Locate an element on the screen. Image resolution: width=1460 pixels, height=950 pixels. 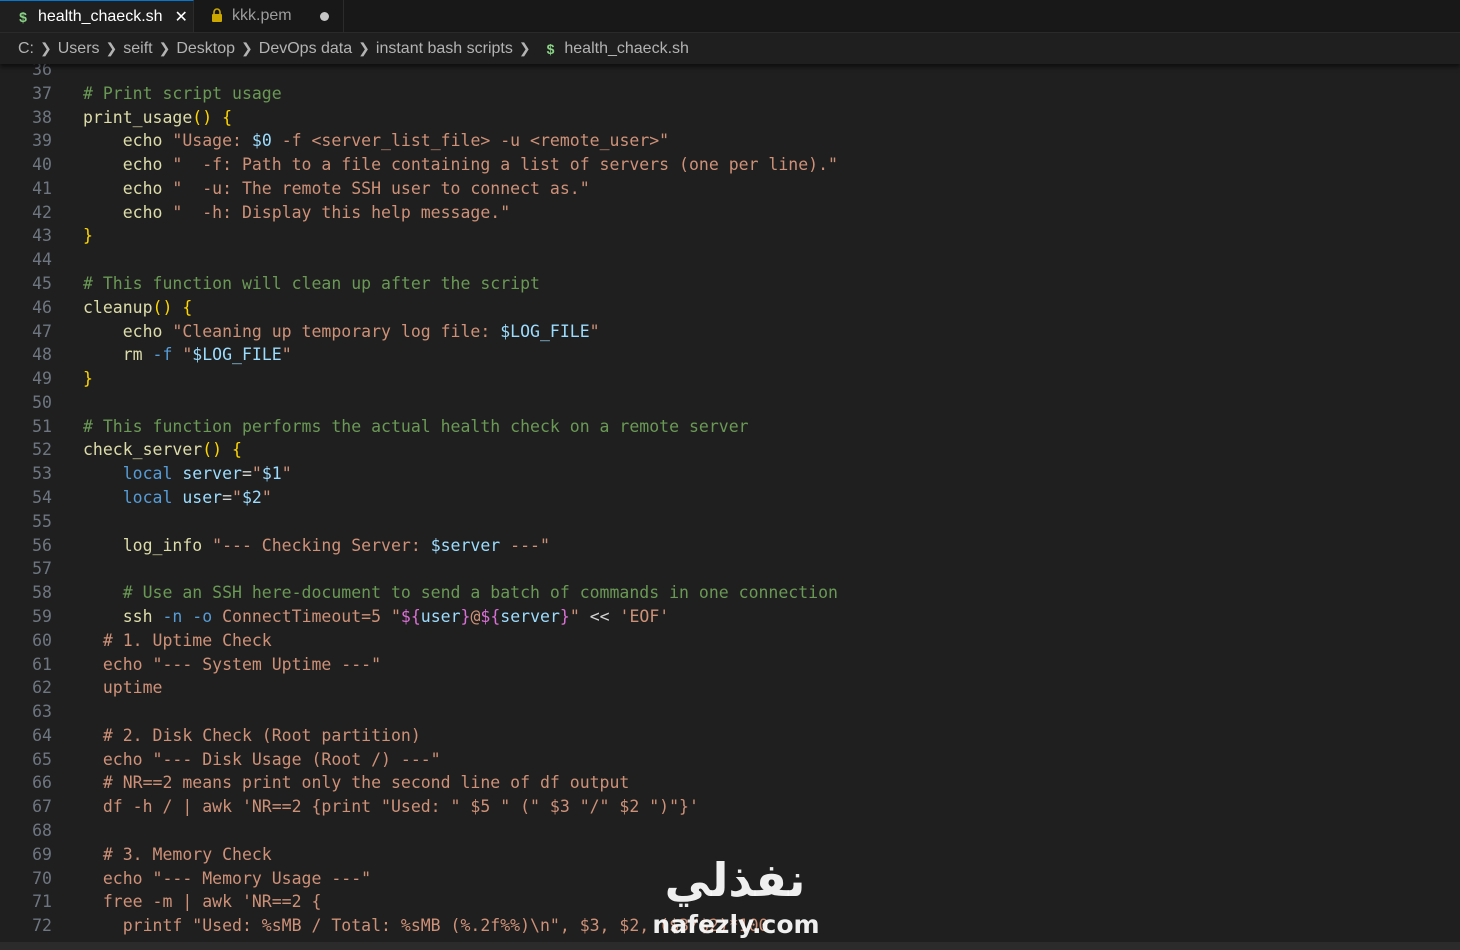
code-line: 70 echo "--- Memory Usage ---" is located at coordinates (730, 879).